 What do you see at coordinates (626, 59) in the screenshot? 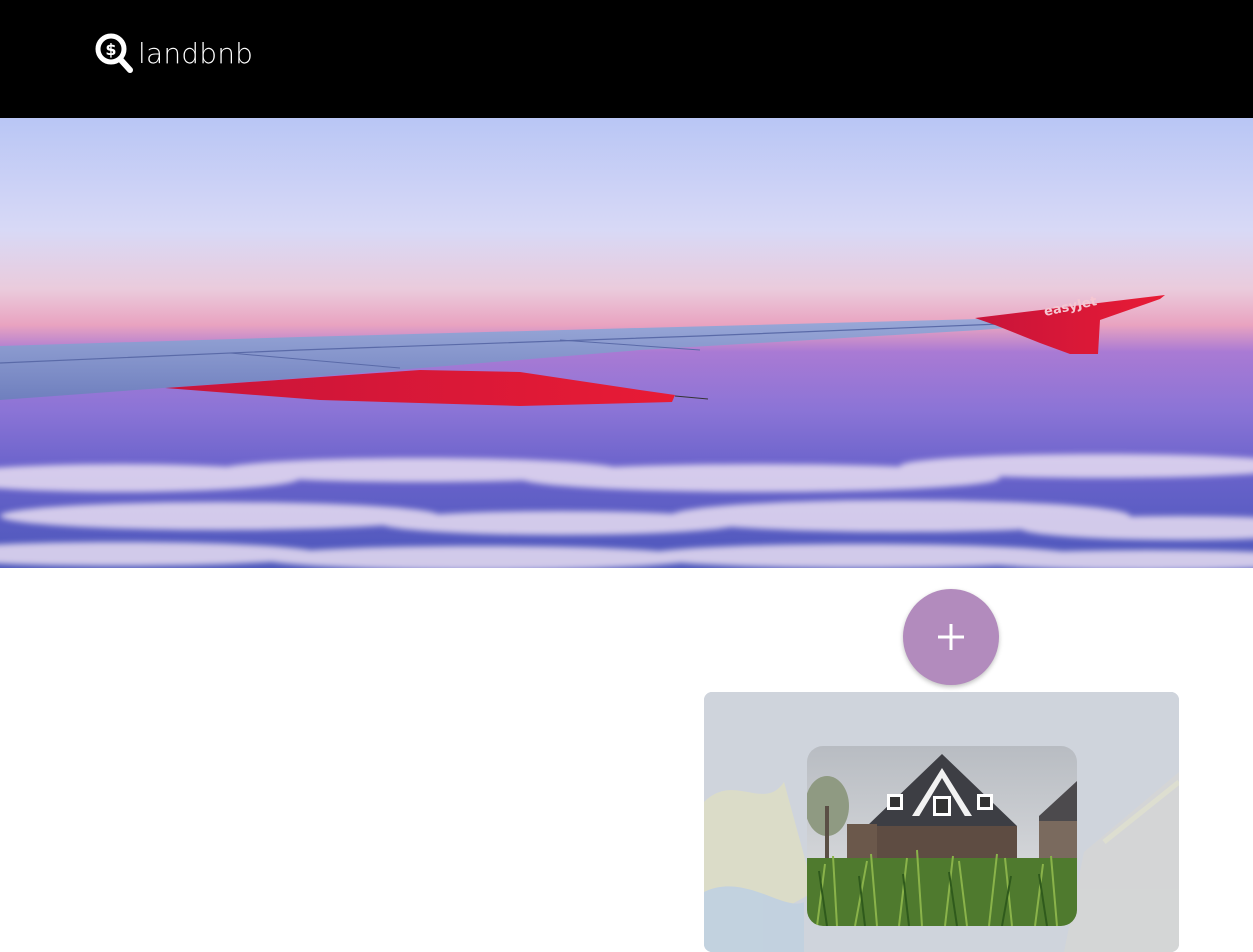
I see `top-navbar: $ landbnb` at bounding box center [626, 59].